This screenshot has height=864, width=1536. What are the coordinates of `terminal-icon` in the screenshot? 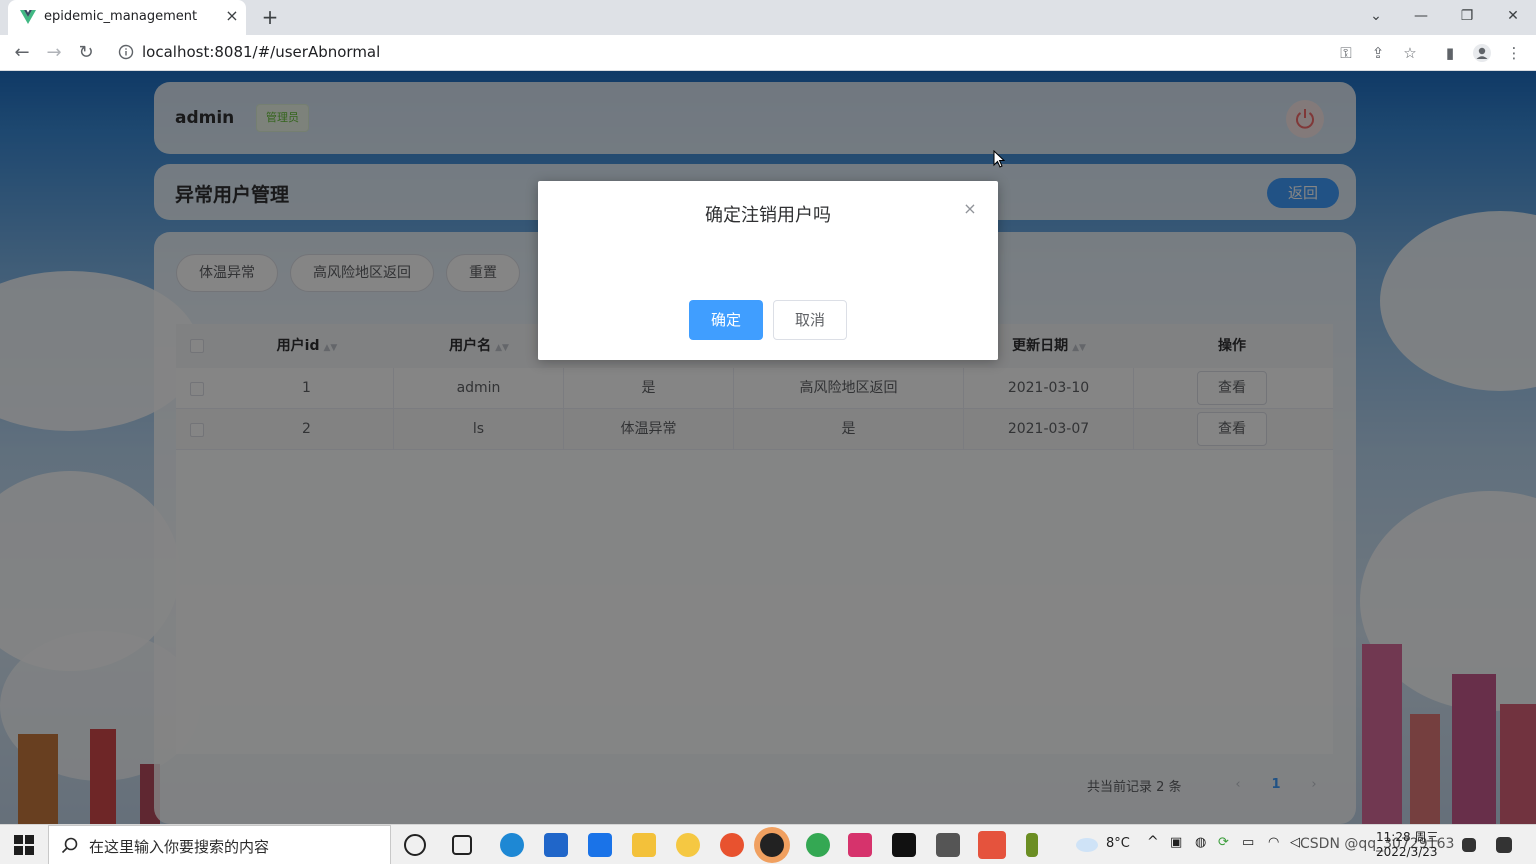 It's located at (904, 845).